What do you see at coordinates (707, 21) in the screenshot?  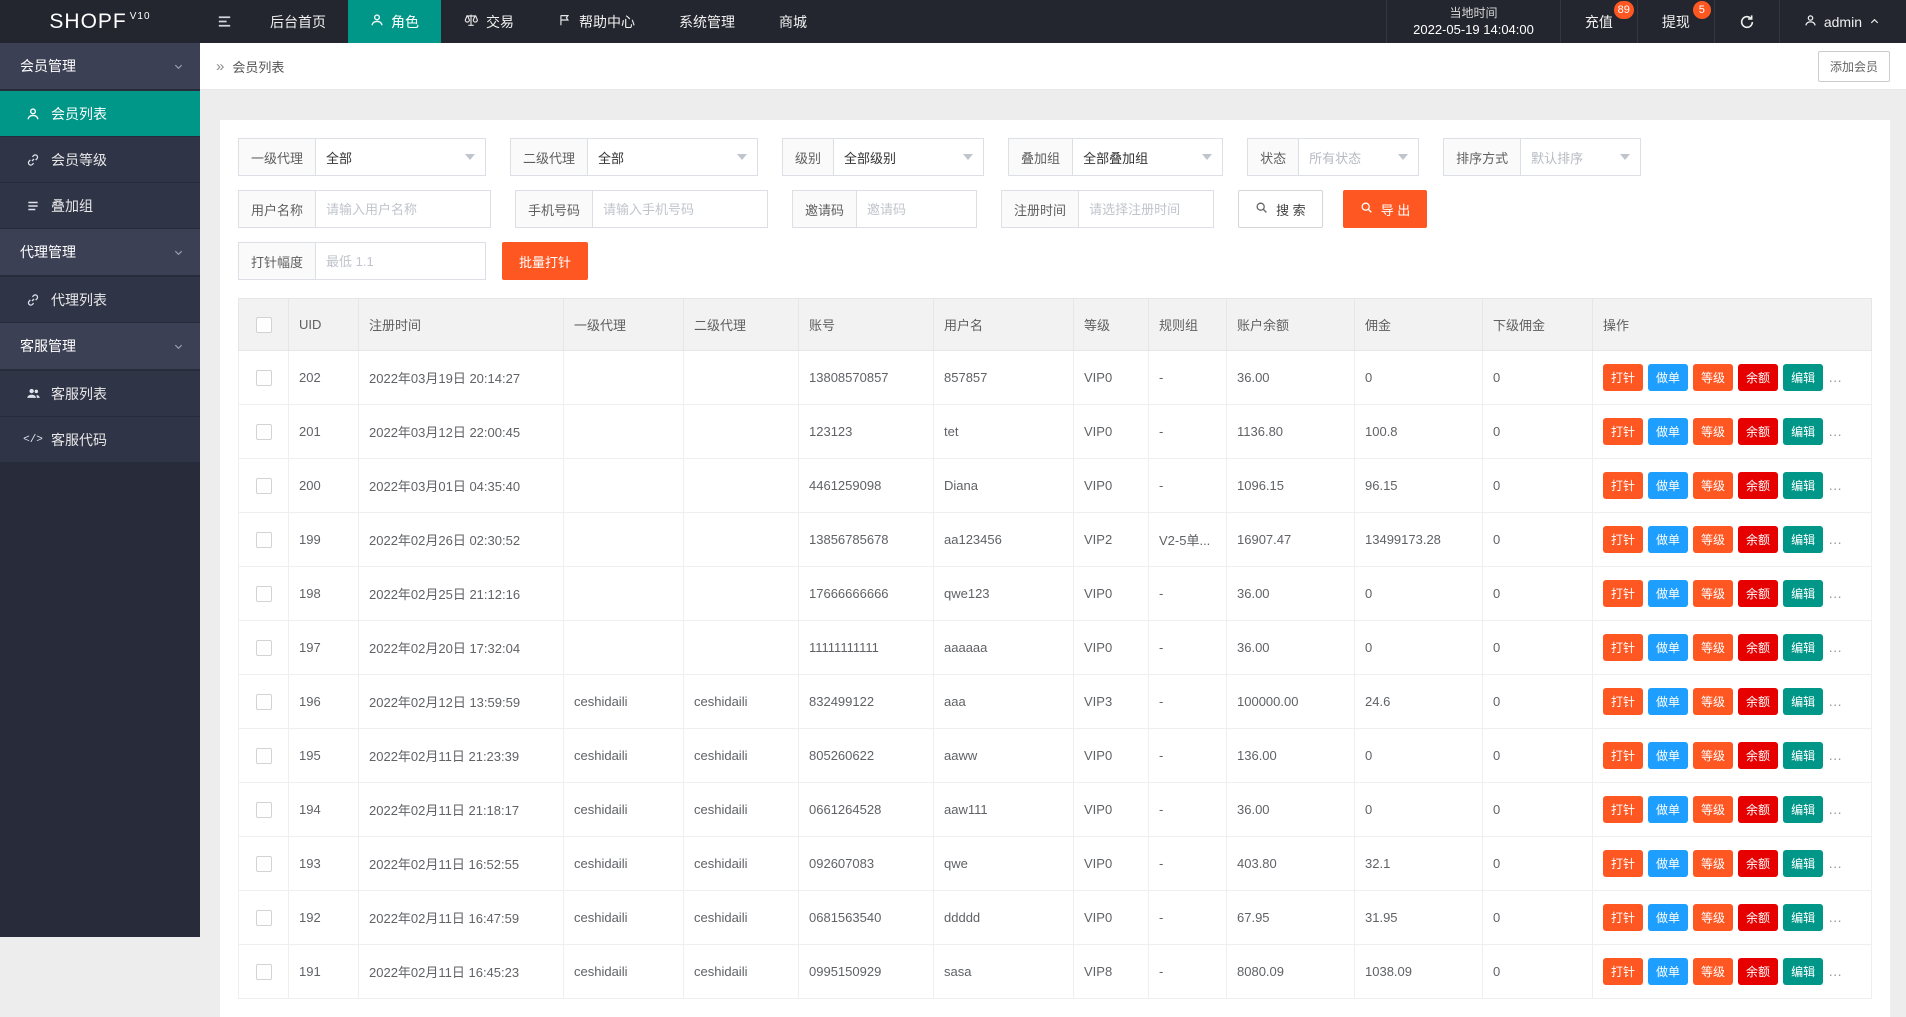 I see `nav-item-system: 系统管理` at bounding box center [707, 21].